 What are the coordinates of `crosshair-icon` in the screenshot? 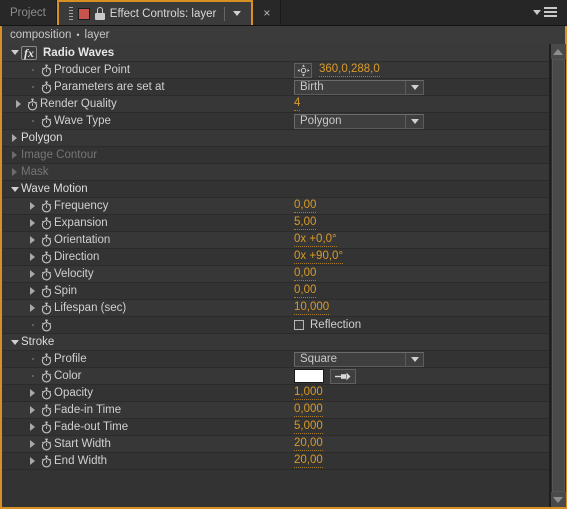 It's located at (303, 70).